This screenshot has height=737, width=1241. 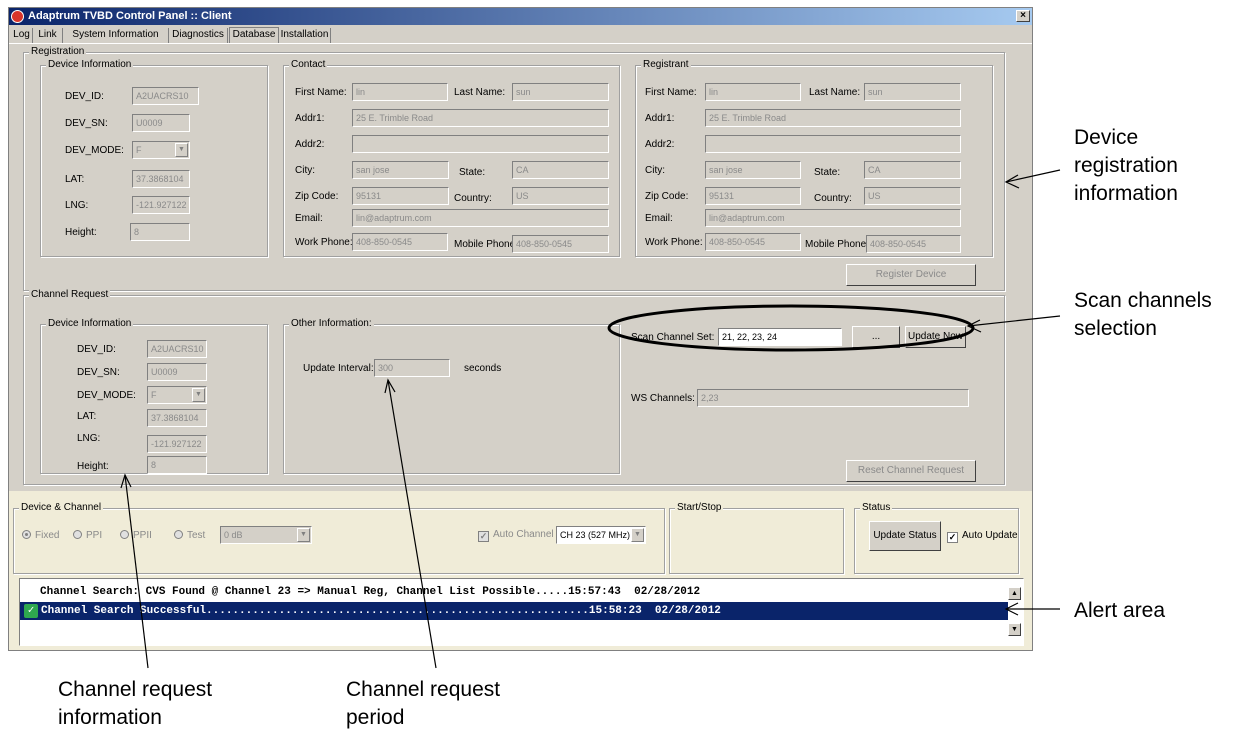 I want to click on arrow-device-registration, so click(x=1033, y=176).